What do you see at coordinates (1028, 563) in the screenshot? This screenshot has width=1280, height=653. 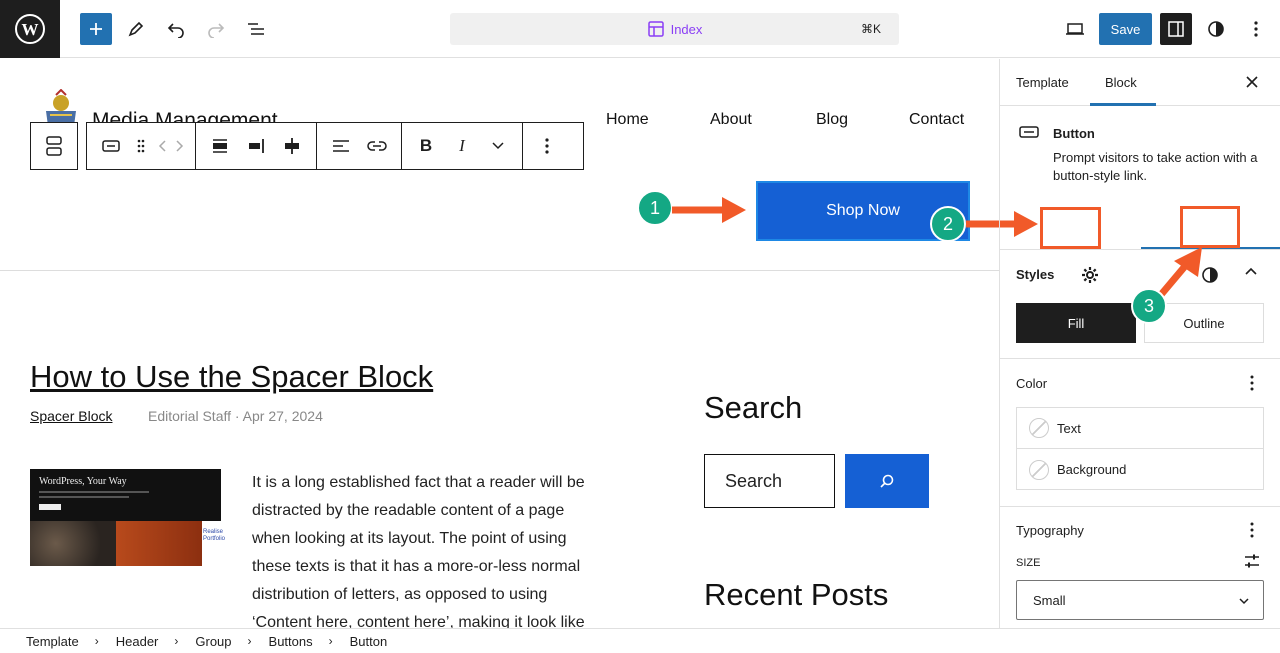 I see `size-label: SIZE` at bounding box center [1028, 563].